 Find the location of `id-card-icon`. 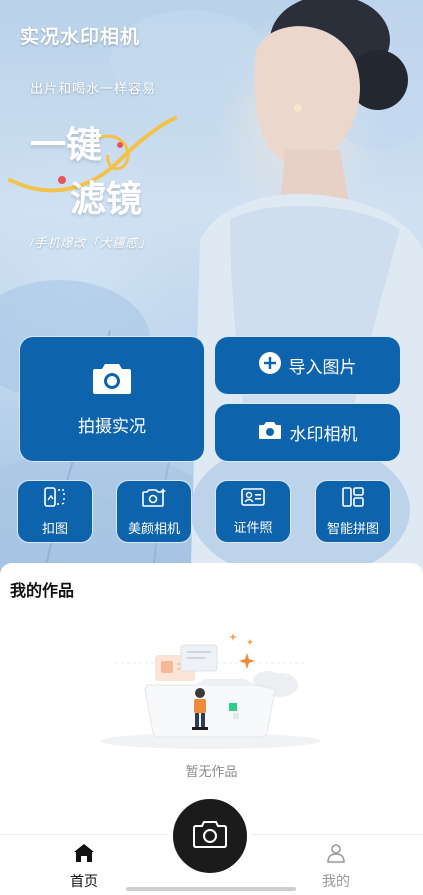

id-card-icon is located at coordinates (253, 499).